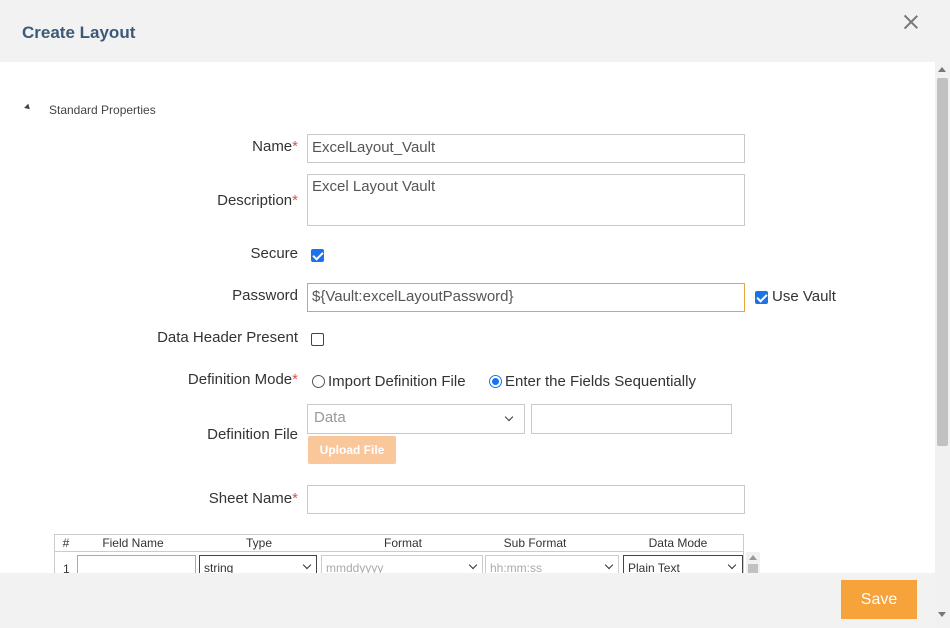 The height and width of the screenshot is (628, 950). What do you see at coordinates (133, 543) in the screenshot?
I see `grid-header-field-name: Field Name` at bounding box center [133, 543].